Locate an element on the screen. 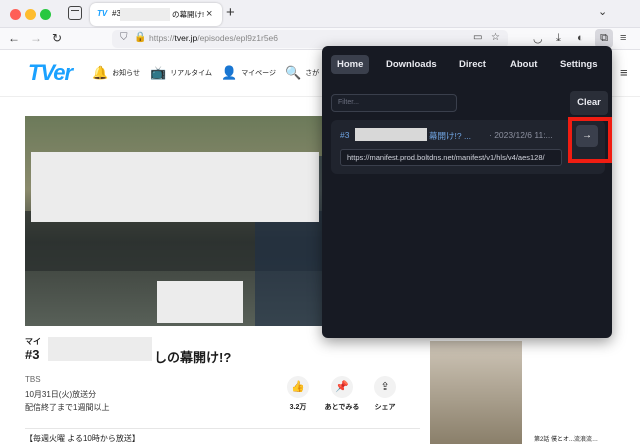 This screenshot has width=640, height=444. popup-tab-settings: Settings is located at coordinates (578, 64).